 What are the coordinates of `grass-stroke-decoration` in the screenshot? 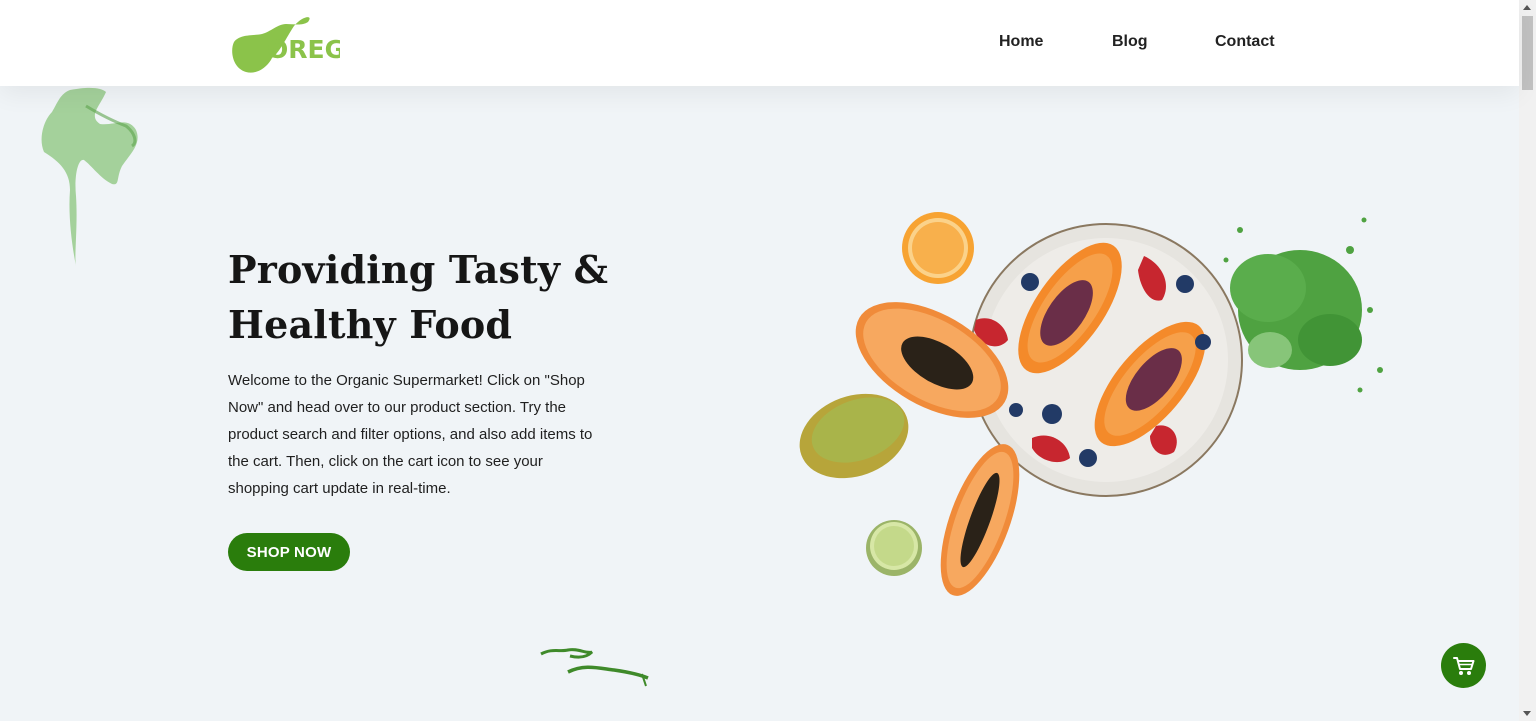 It's located at (594, 667).